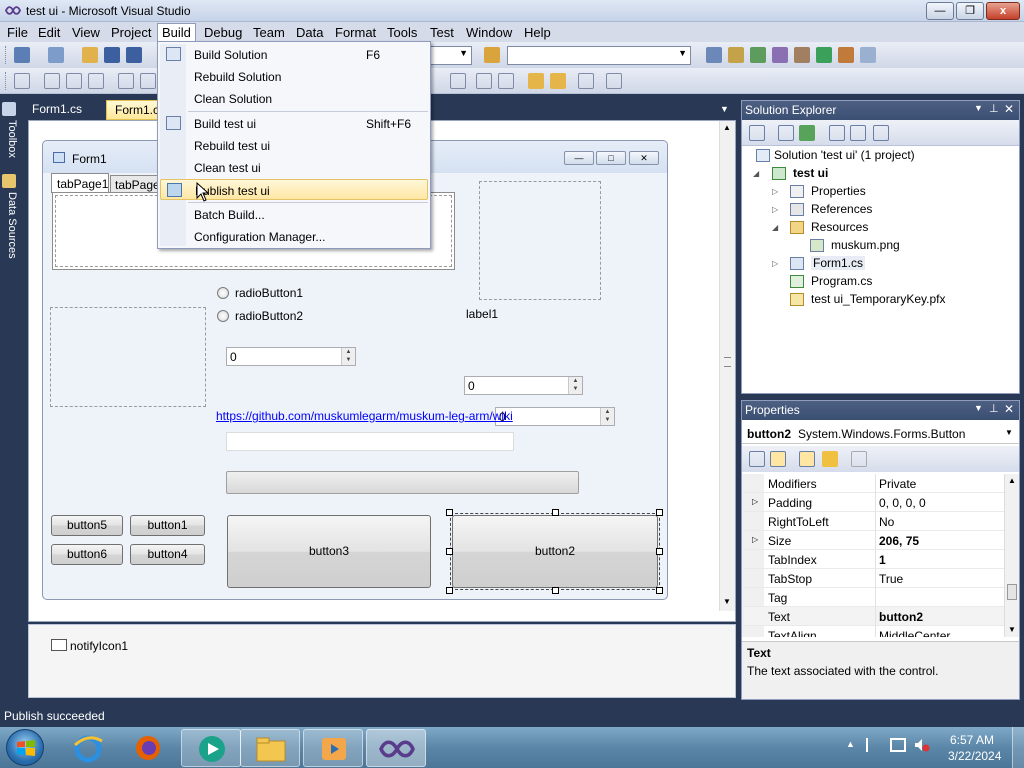 The width and height of the screenshot is (1024, 768). What do you see at coordinates (167, 554) in the screenshot?
I see `button4: button4` at bounding box center [167, 554].